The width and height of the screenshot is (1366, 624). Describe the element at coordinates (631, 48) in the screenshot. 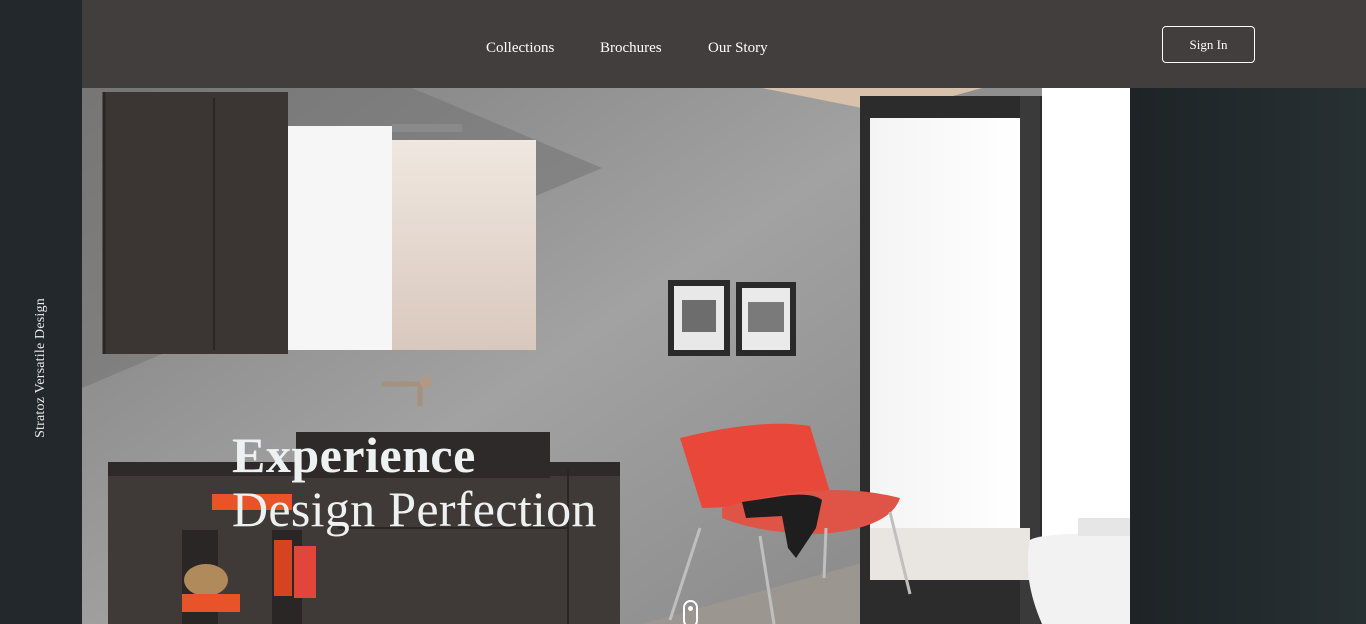

I see `nav-link-brochures: Brochures` at that location.